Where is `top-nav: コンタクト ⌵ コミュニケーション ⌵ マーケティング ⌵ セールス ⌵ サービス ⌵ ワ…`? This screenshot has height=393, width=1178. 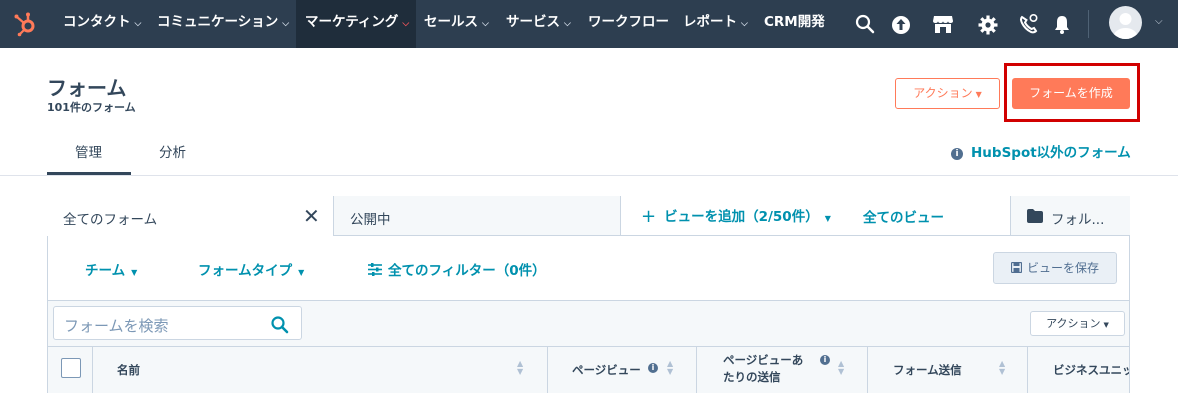
top-nav: コンタクト ⌵ コミュニケーション ⌵ マーケティング ⌵ セールス ⌵ サービス ⌵ ワ… is located at coordinates (589, 24).